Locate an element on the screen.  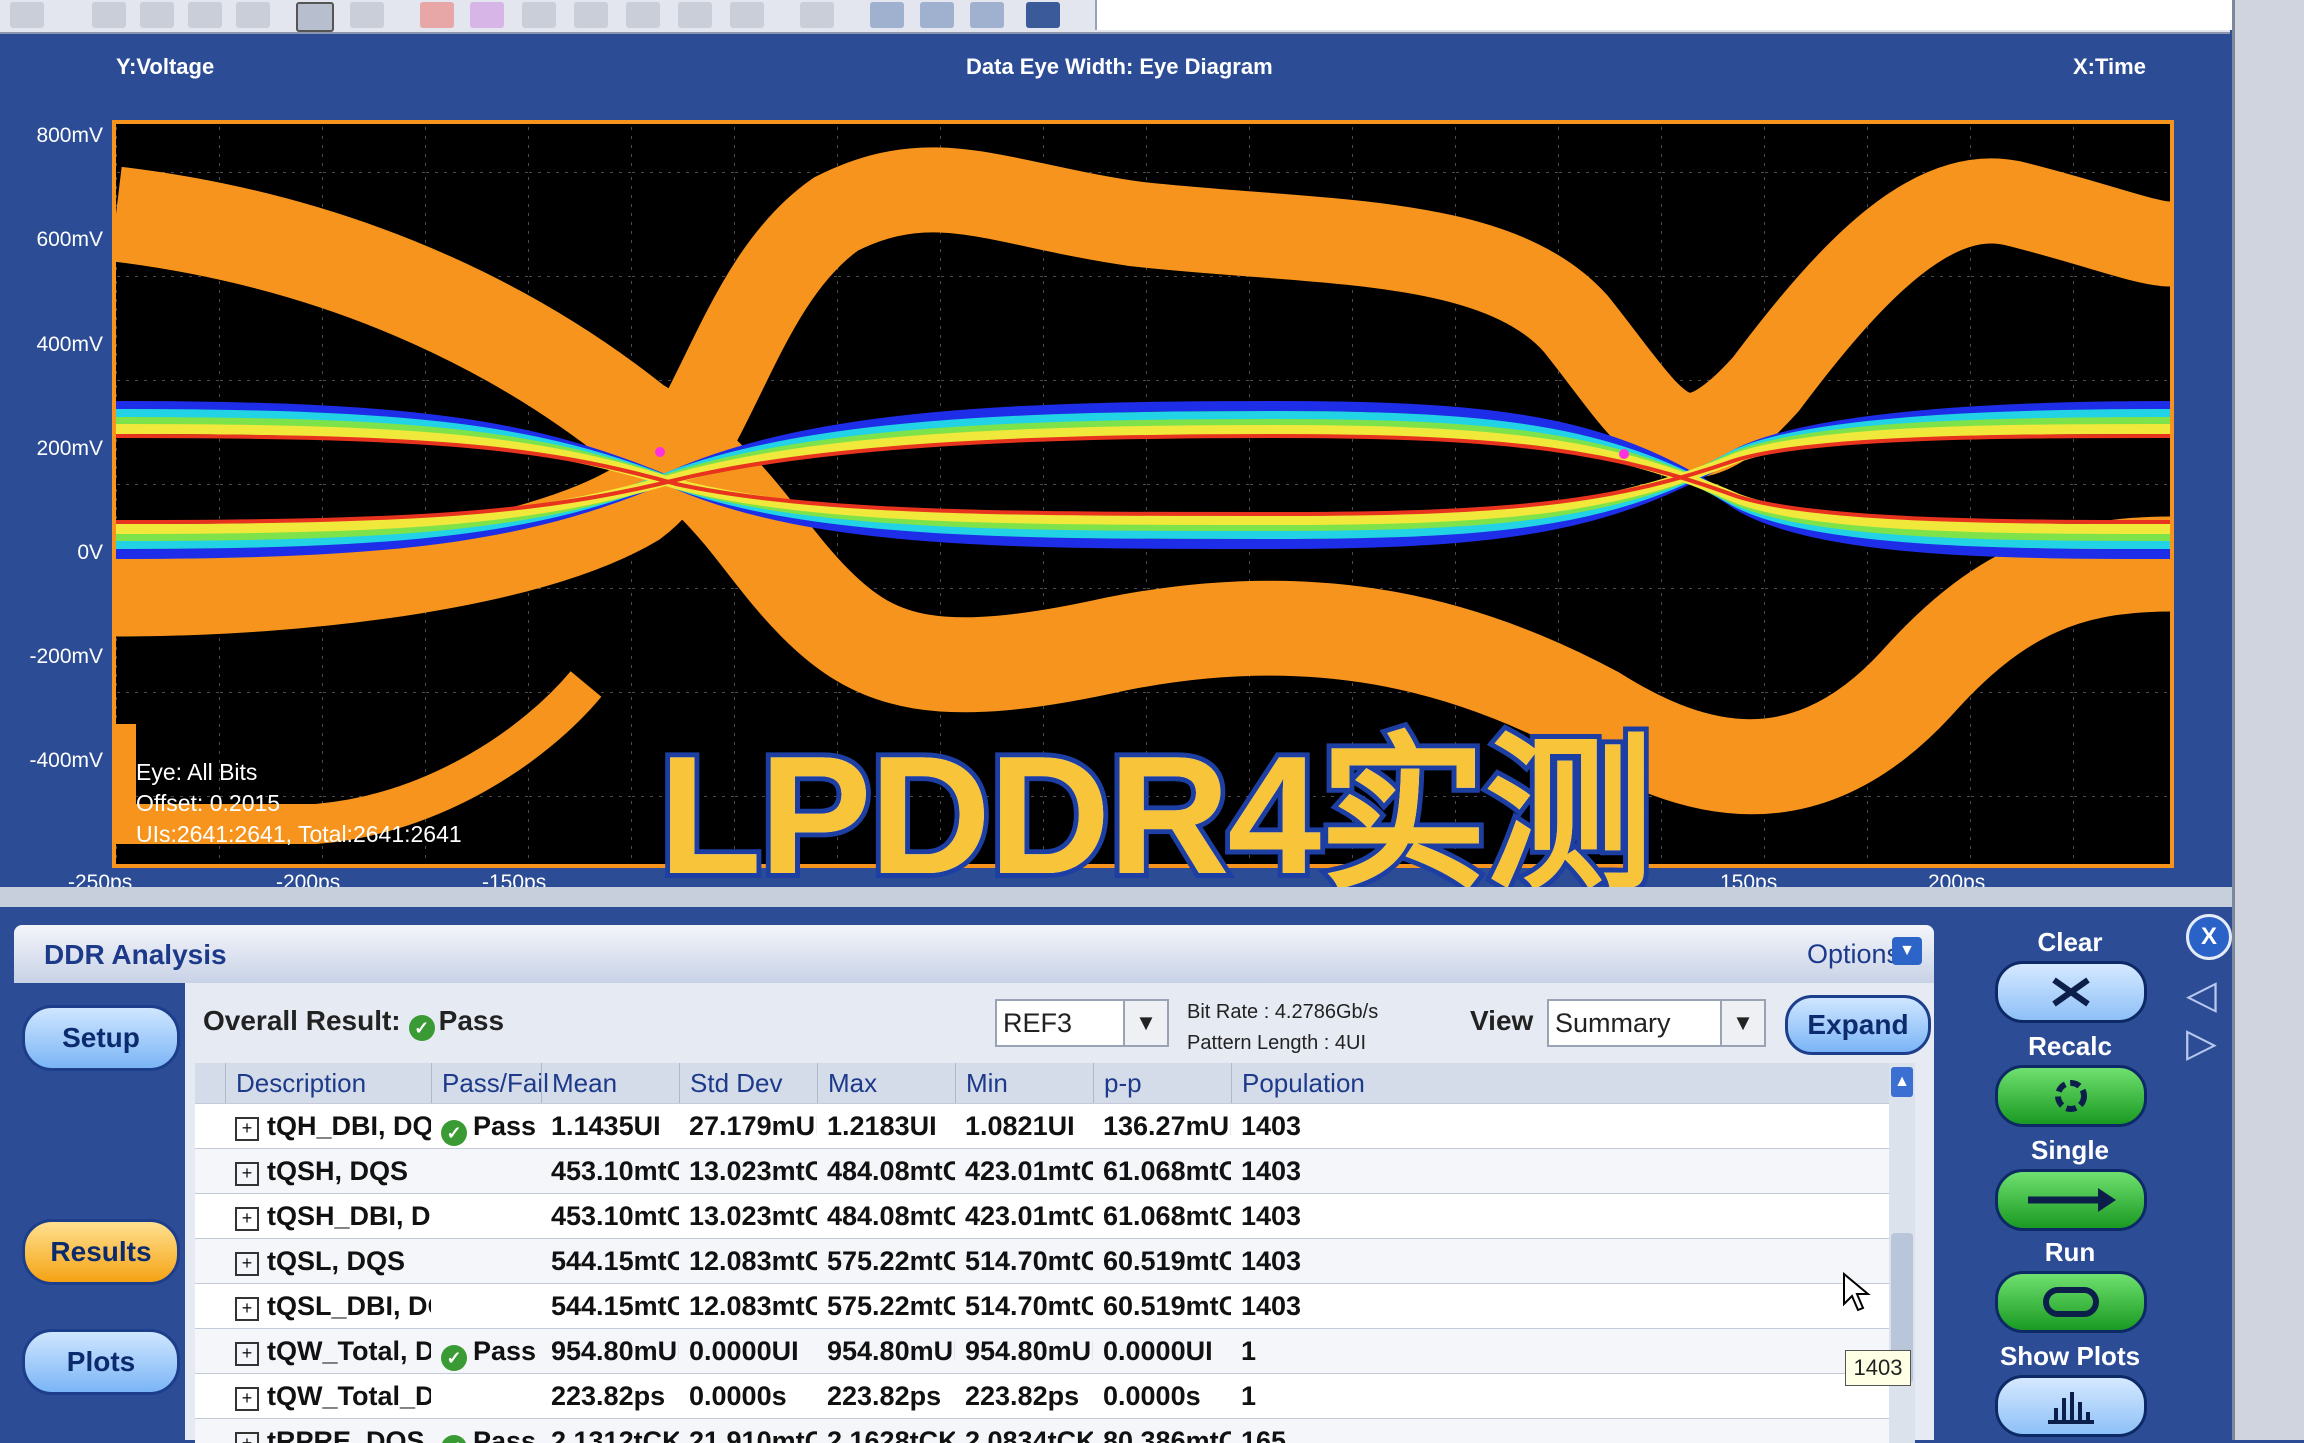
recalc-button is located at coordinates (2071, 1096).